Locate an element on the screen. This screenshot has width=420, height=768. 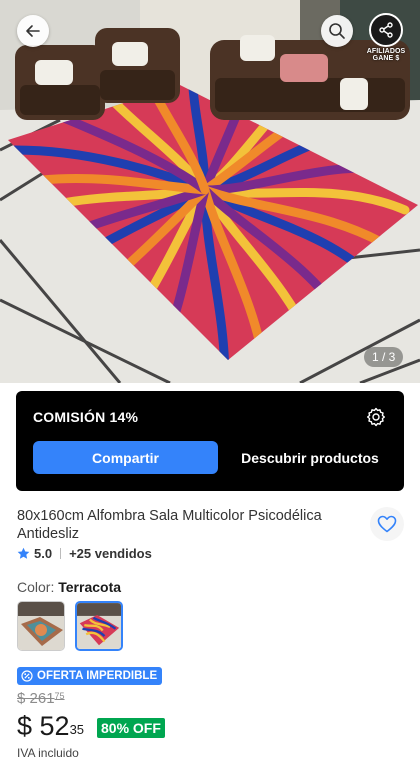
deal-badge: OFERTA IMPERDIBLE is located at coordinates (90, 676).